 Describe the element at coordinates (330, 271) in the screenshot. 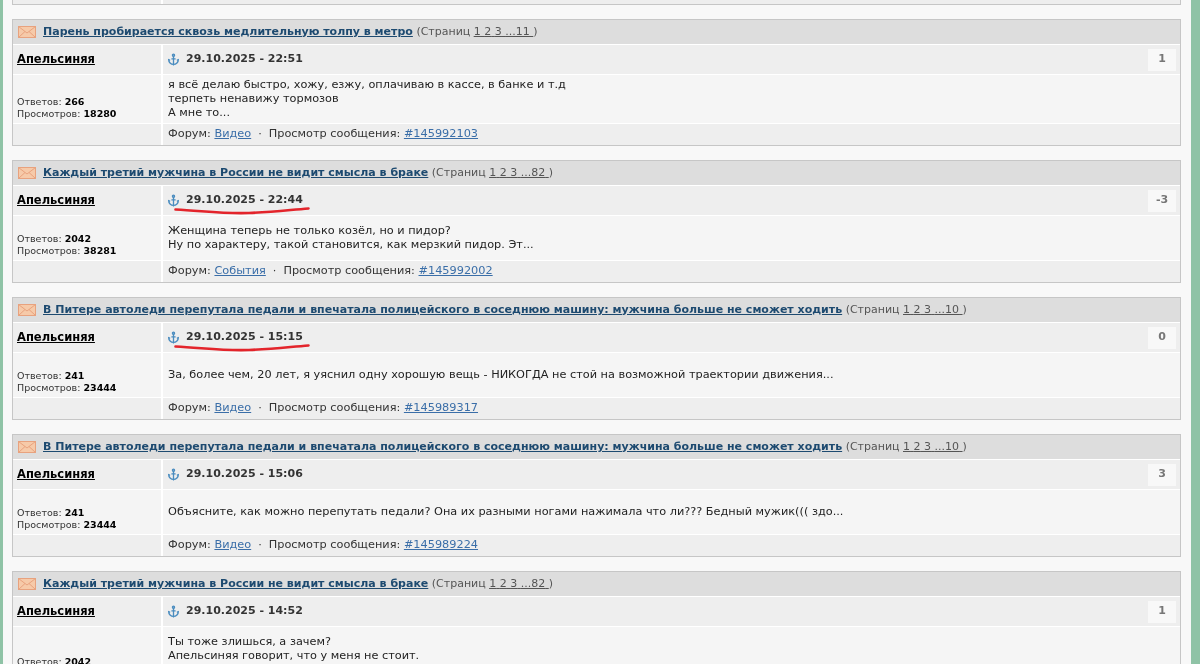

I see `post-meta-text: Форум: События · Просмотр сообщения: #145992002` at that location.